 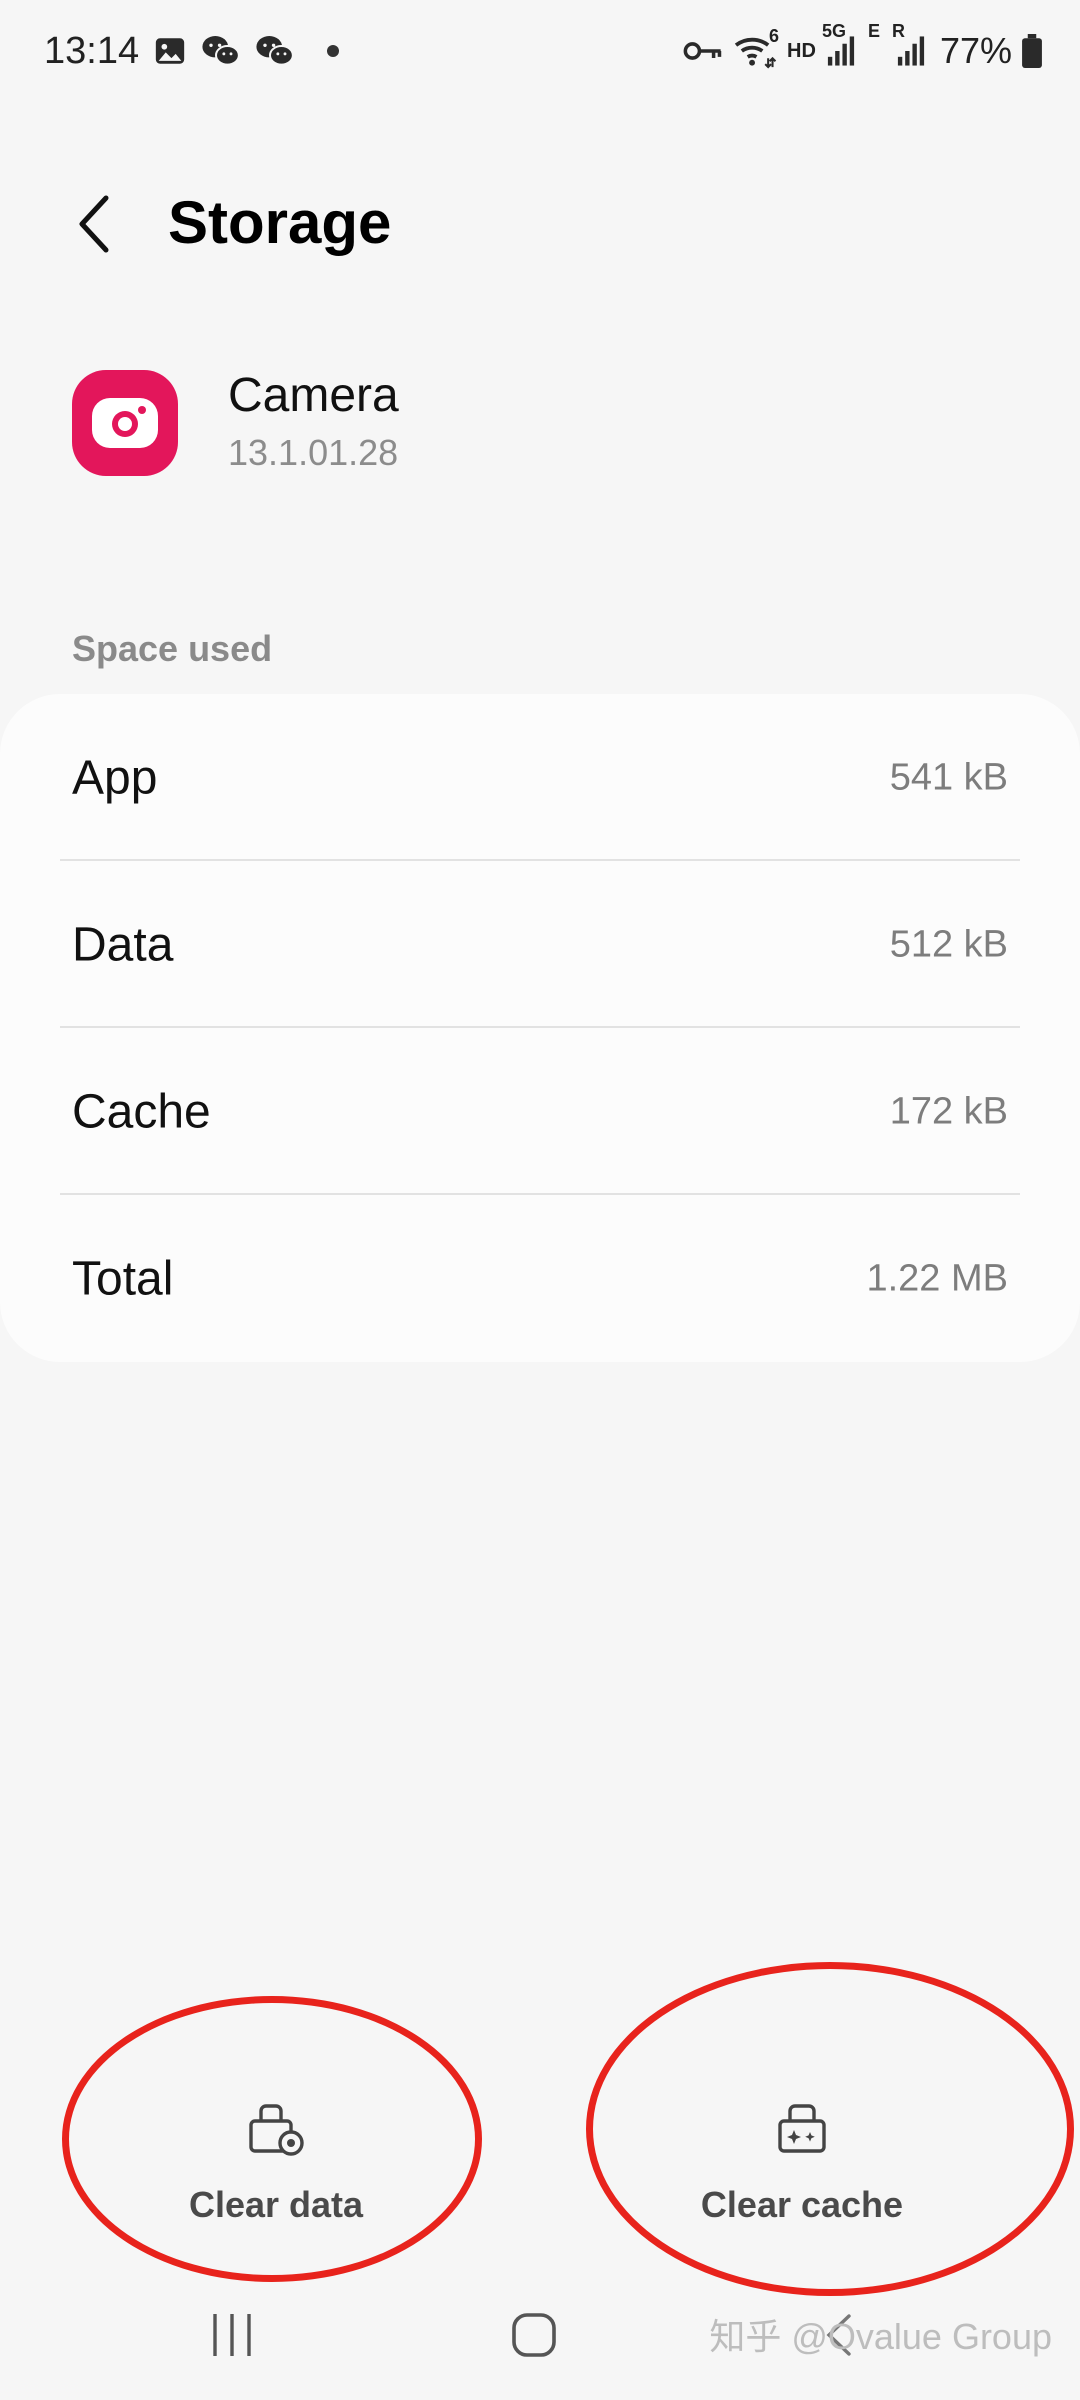 I want to click on row-label: Total, so click(x=123, y=1278).